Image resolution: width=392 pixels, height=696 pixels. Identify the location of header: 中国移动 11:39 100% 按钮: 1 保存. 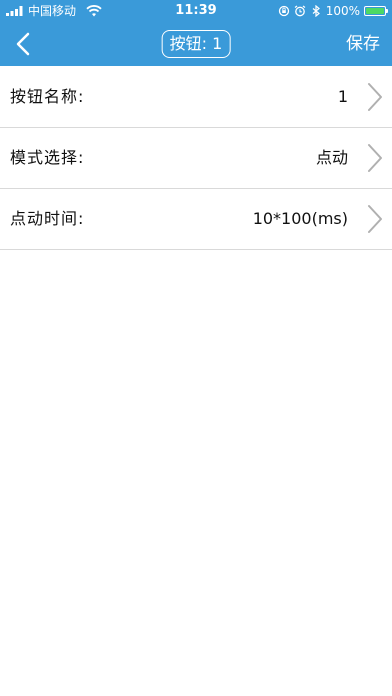
(196, 33).